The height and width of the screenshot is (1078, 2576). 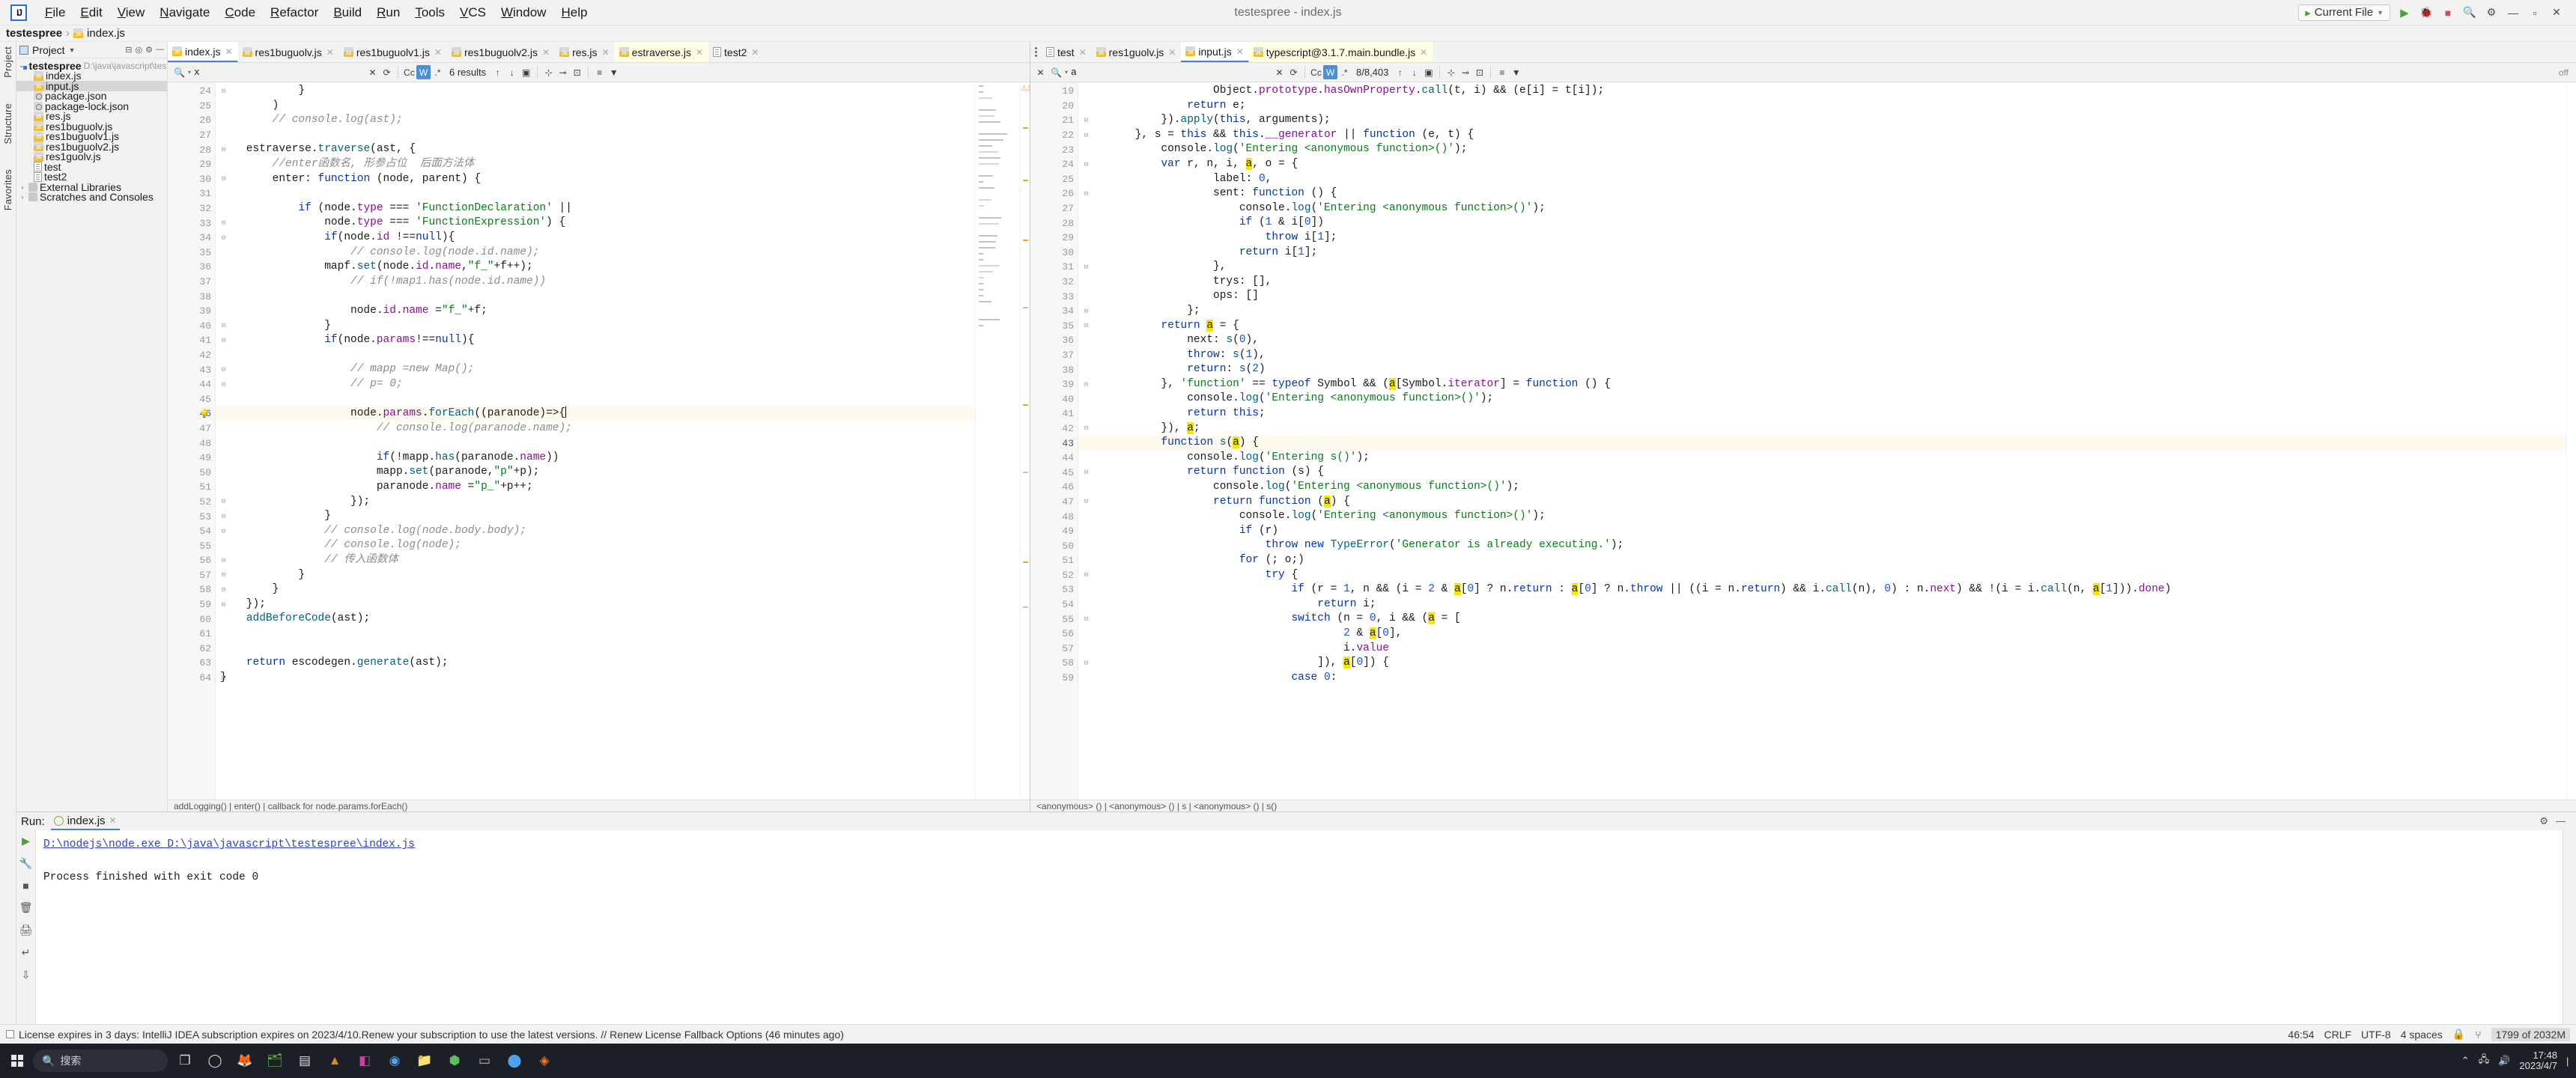 What do you see at coordinates (512, 72) in the screenshot?
I see `next-match-icon: ↓` at bounding box center [512, 72].